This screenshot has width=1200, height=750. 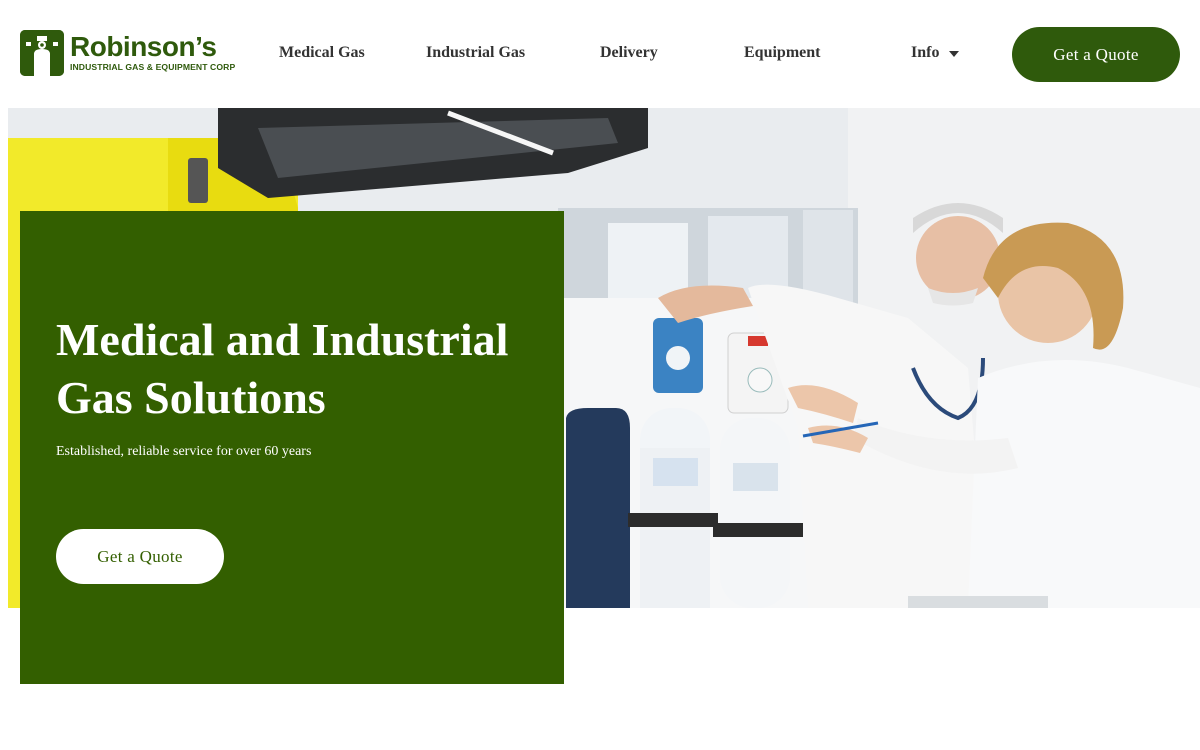 What do you see at coordinates (282, 368) in the screenshot?
I see `hero-title: Medical and Industrial Gas Solutions` at bounding box center [282, 368].